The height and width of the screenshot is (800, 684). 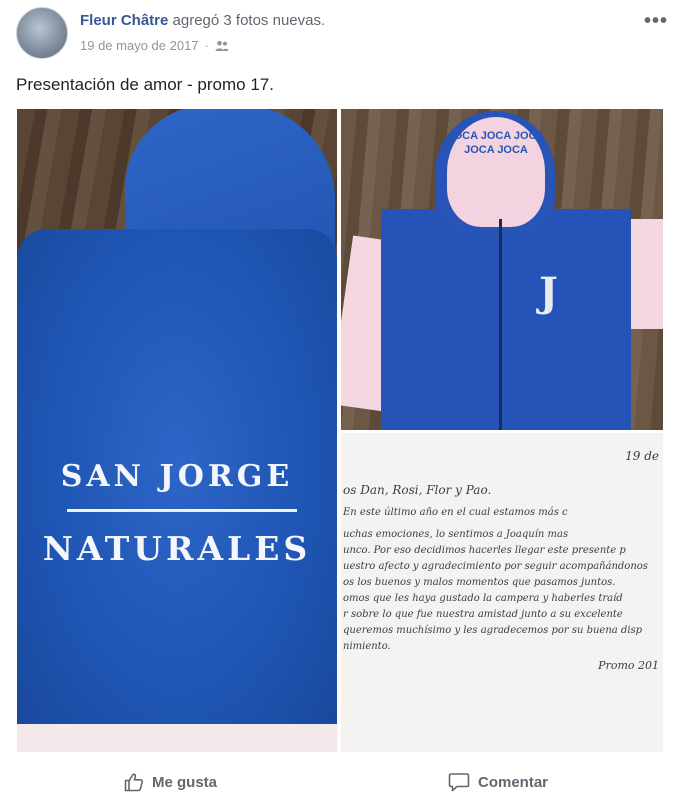 I want to click on letter-date: 19 de, so click(x=642, y=456).